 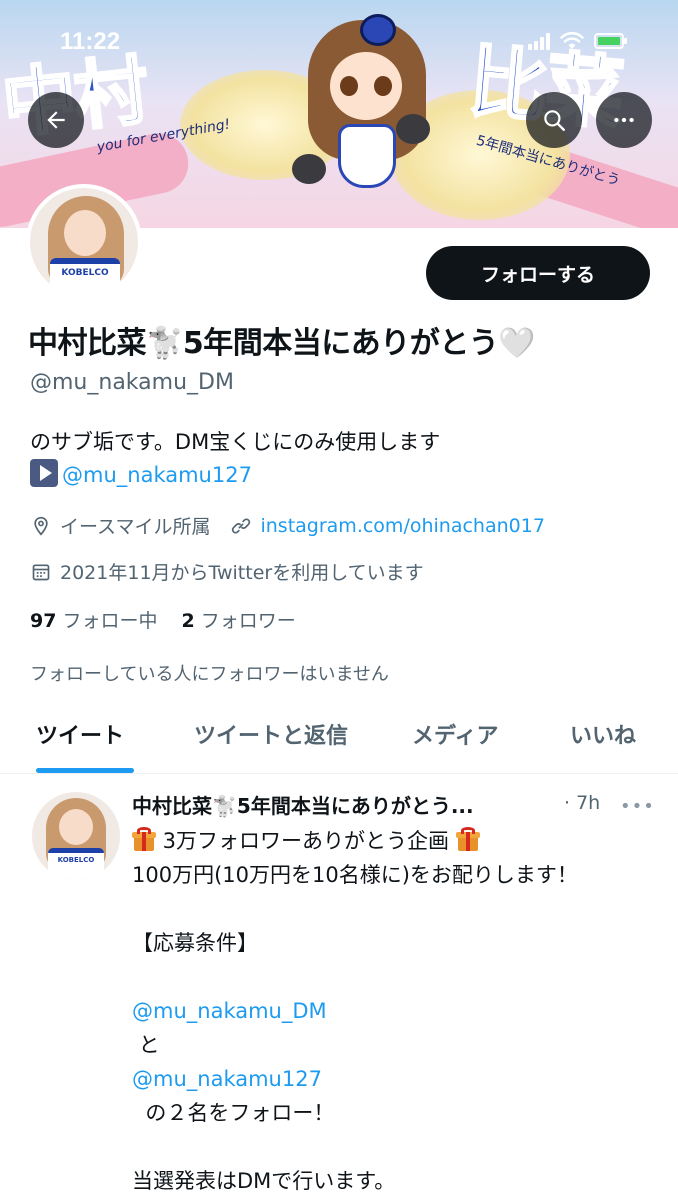 I want to click on followers-count: 2, so click(x=188, y=621).